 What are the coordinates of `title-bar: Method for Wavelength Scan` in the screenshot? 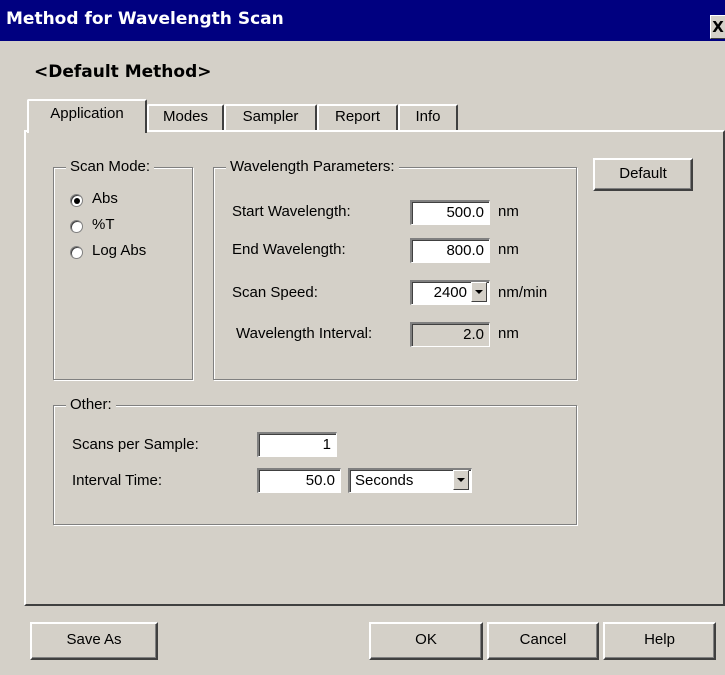 It's located at (362, 20).